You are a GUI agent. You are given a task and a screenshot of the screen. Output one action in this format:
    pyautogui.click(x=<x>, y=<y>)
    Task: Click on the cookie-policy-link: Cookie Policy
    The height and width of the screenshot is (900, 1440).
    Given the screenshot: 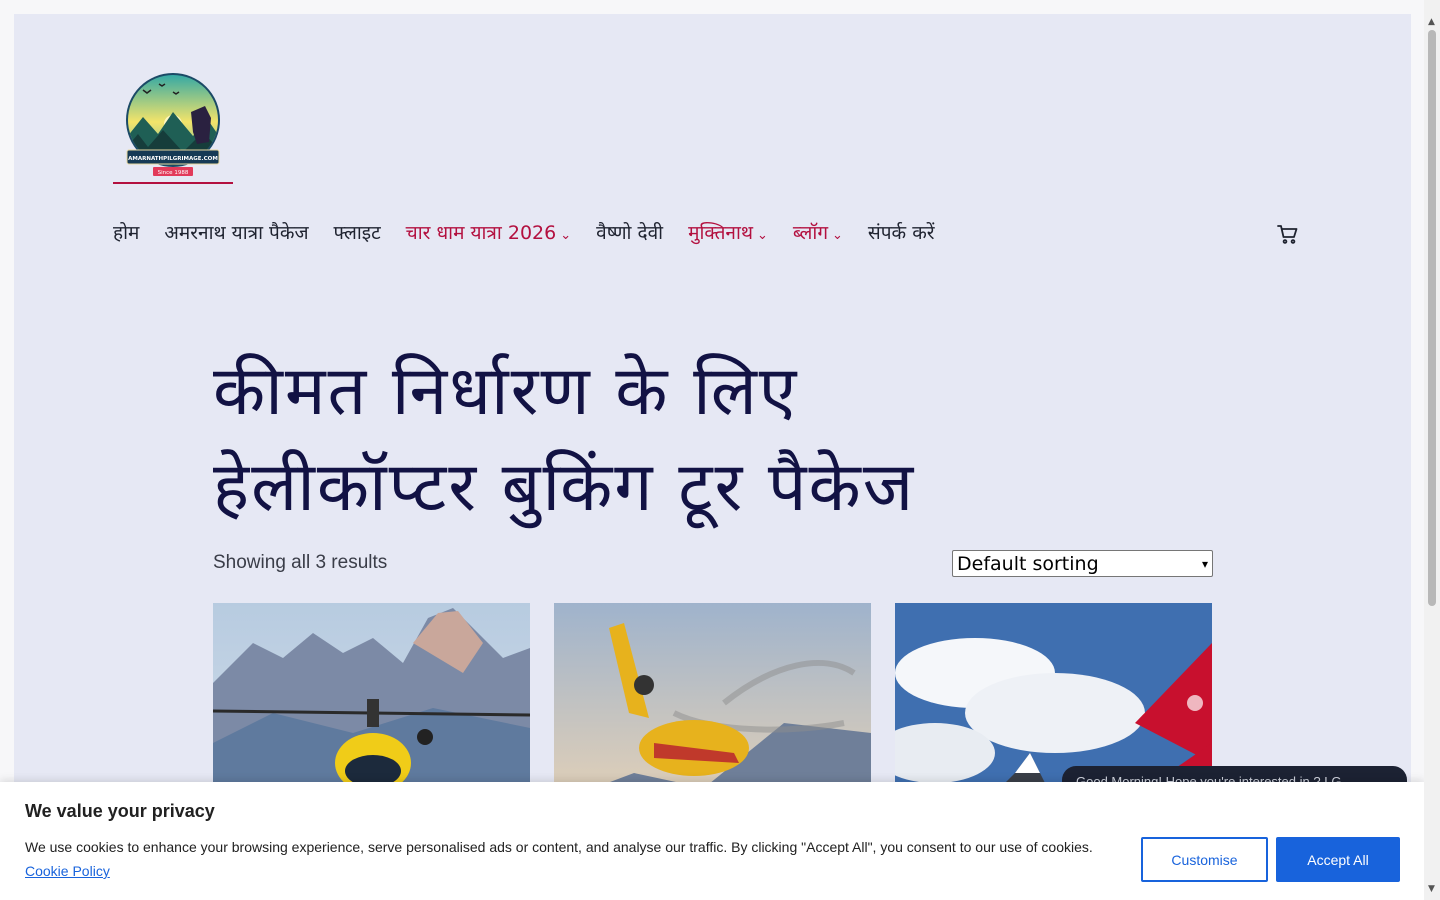 What is the action you would take?
    pyautogui.click(x=67, y=871)
    